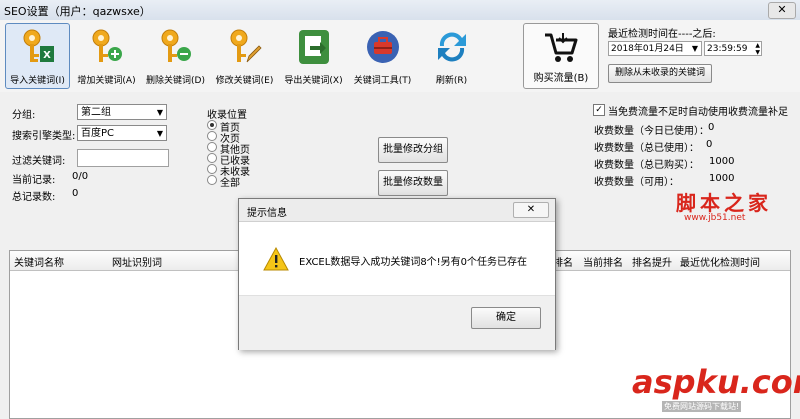 The image size is (800, 419). What do you see at coordinates (34, 197) in the screenshot?
I see `total-record-label: 总记录数:` at bounding box center [34, 197].